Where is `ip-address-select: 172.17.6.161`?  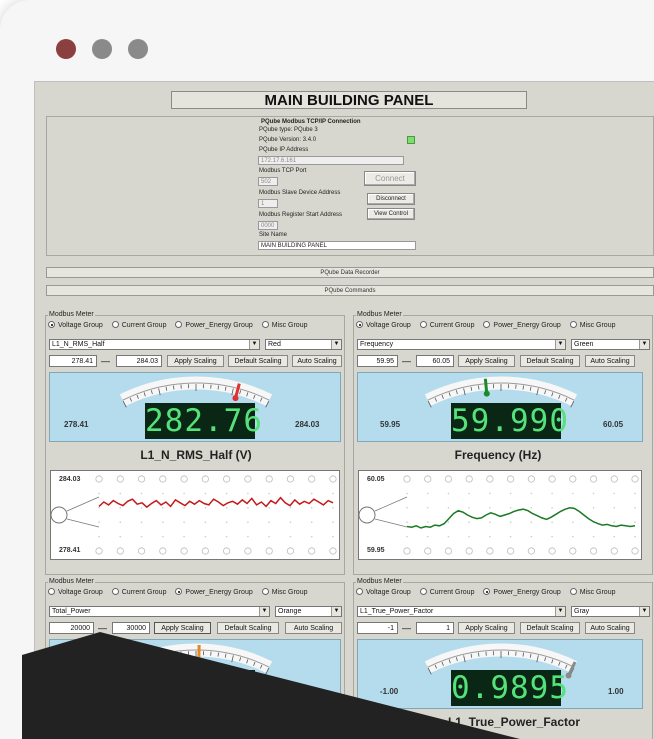 ip-address-select: 172.17.6.161 is located at coordinates (331, 160).